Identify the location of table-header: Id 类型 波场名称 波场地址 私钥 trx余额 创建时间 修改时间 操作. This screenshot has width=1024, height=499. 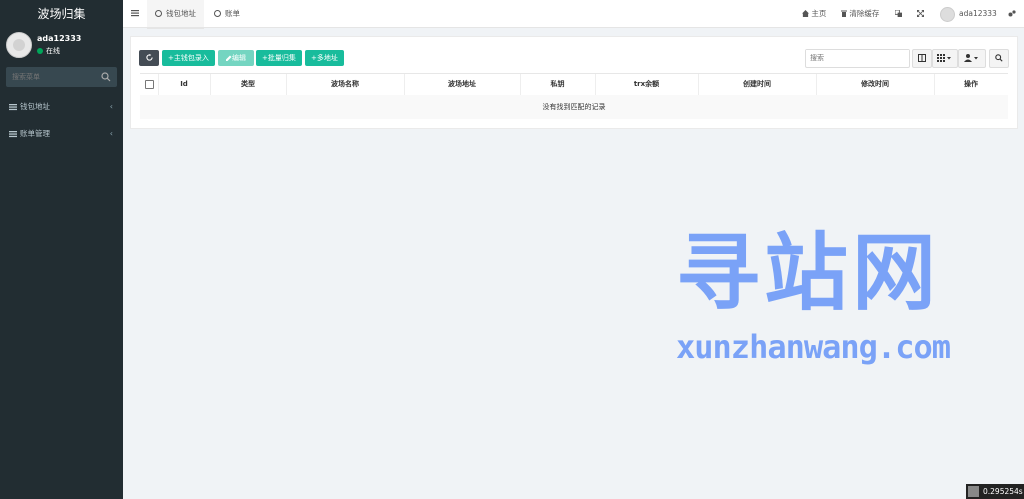
(574, 84).